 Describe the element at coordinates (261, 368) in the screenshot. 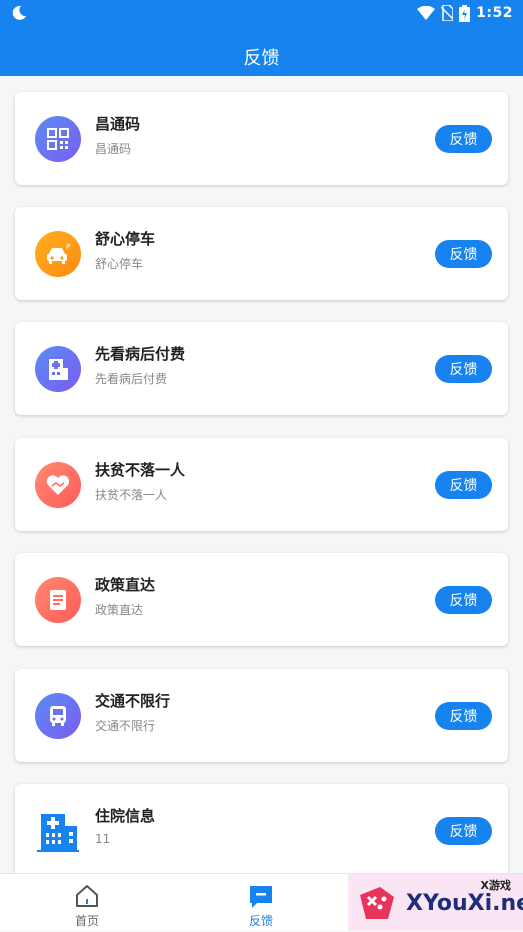

I see `list-item: 先看病后付费 先看病后付费 反馈` at that location.